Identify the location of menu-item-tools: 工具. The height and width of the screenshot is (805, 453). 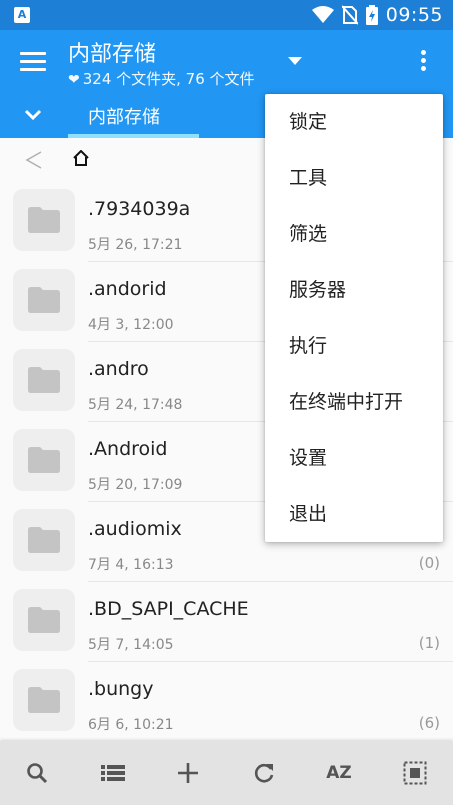
(354, 178).